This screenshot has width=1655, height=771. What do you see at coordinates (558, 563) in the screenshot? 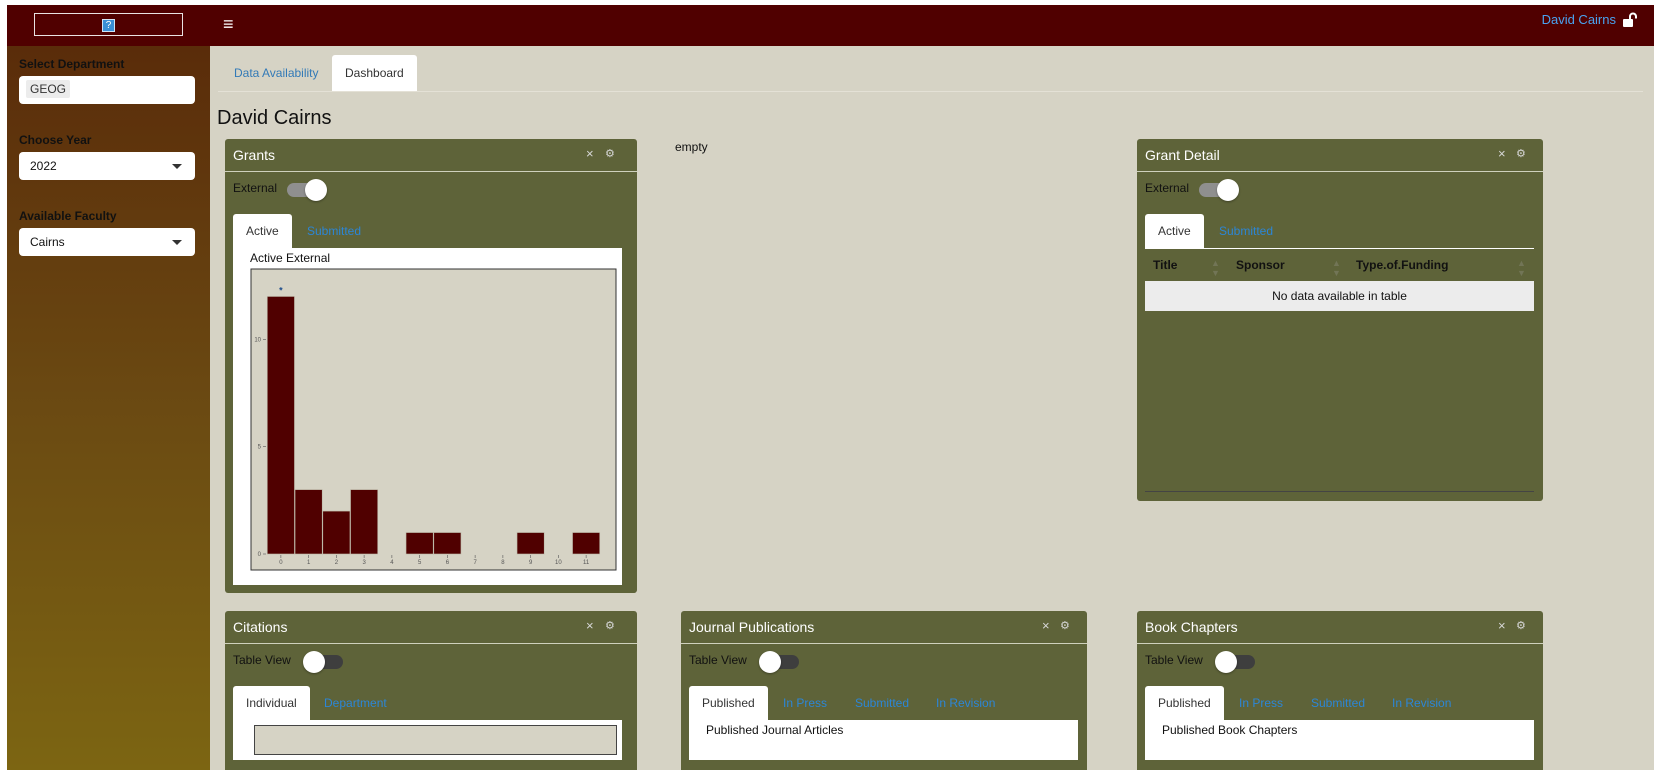
I see `x-tick-label: 10` at bounding box center [558, 563].